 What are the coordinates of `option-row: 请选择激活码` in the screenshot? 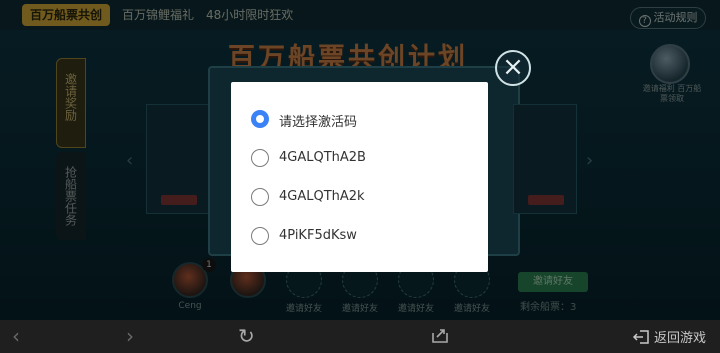 It's located at (361, 119).